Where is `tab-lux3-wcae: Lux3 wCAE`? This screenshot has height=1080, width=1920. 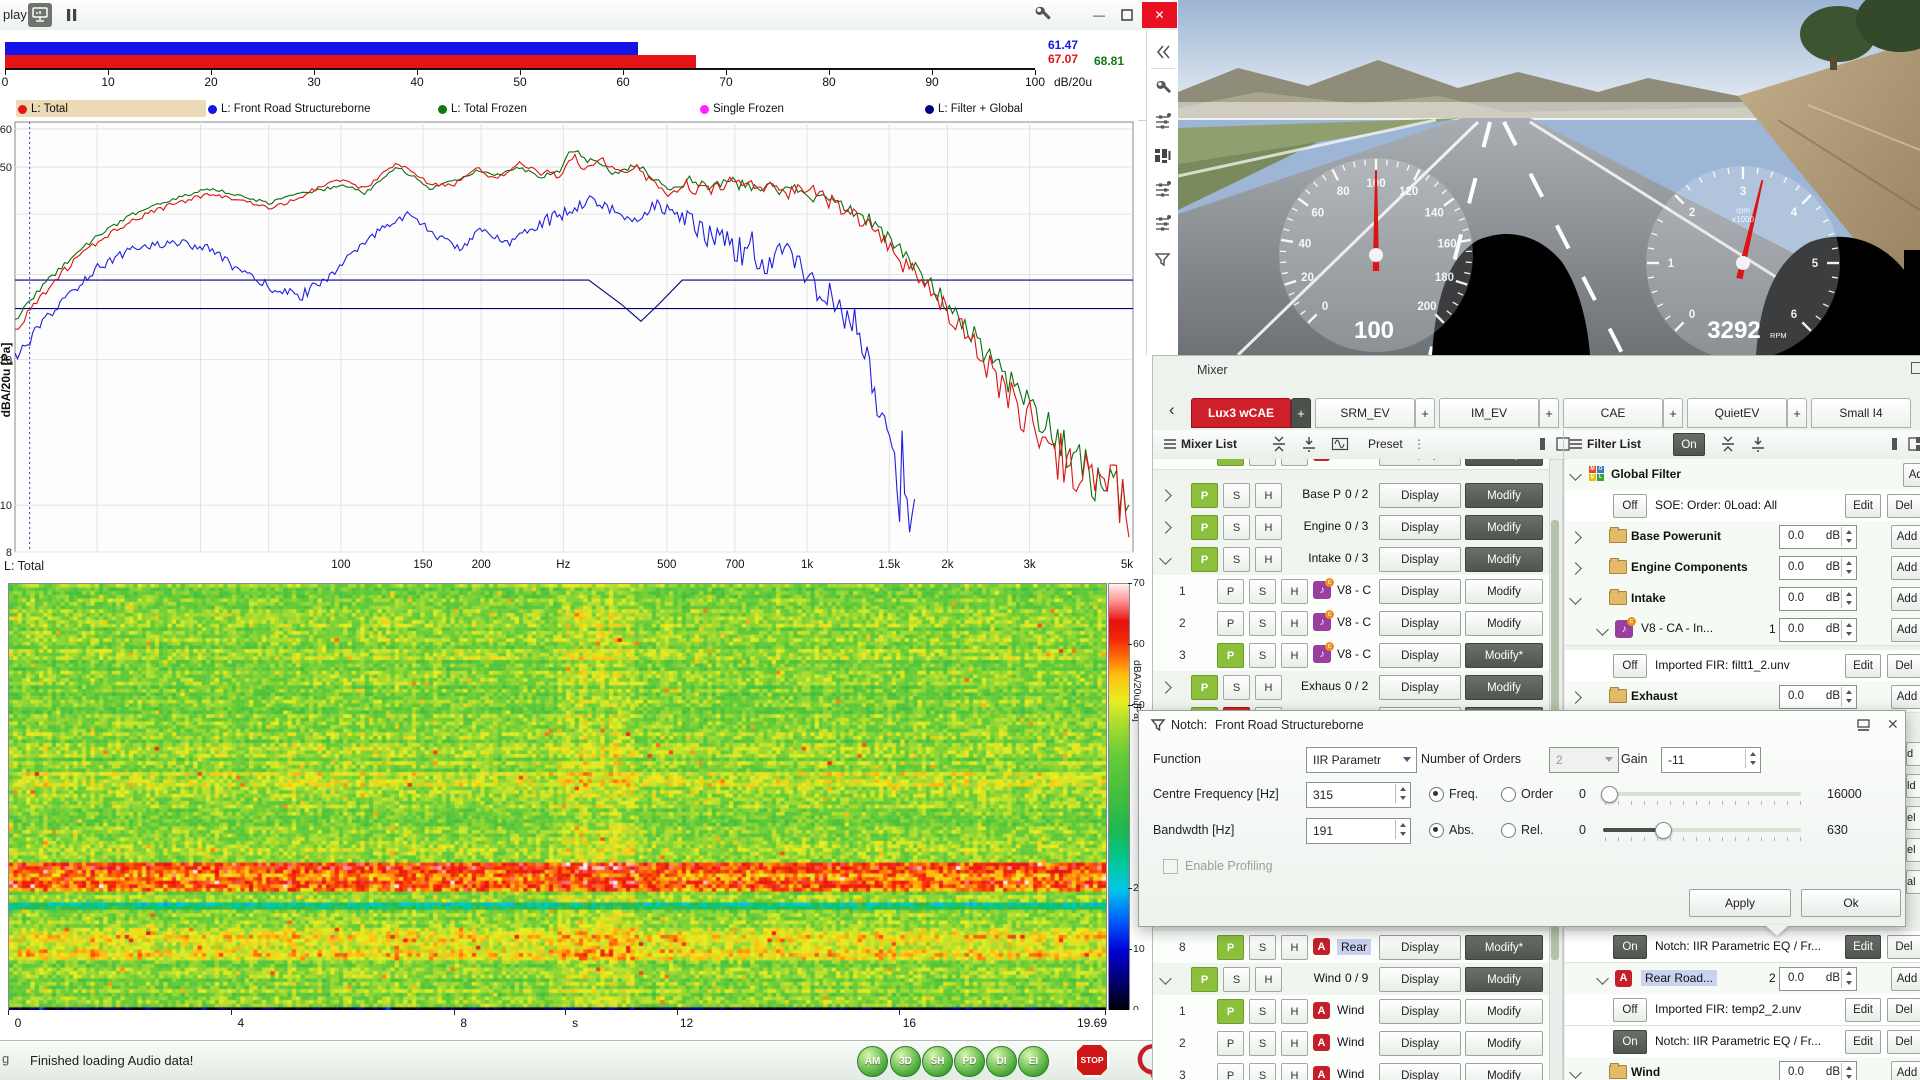 tab-lux3-wcae: Lux3 wCAE is located at coordinates (1241, 413).